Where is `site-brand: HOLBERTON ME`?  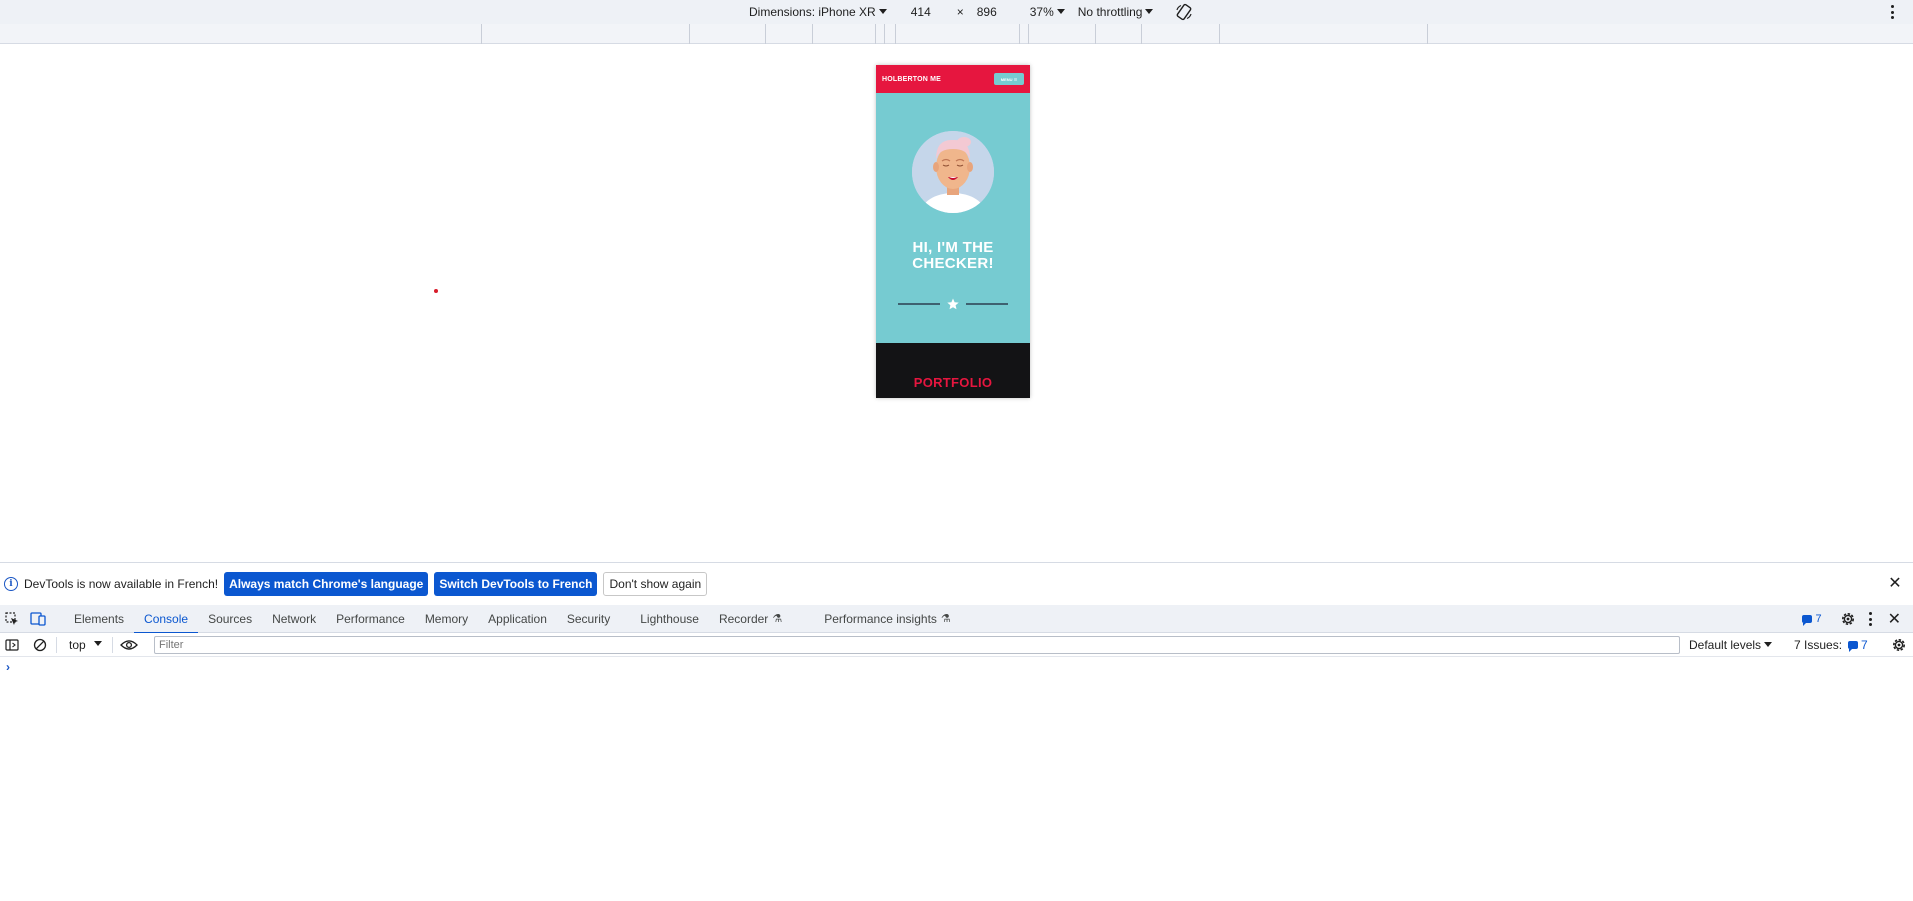 site-brand: HOLBERTON ME is located at coordinates (911, 79).